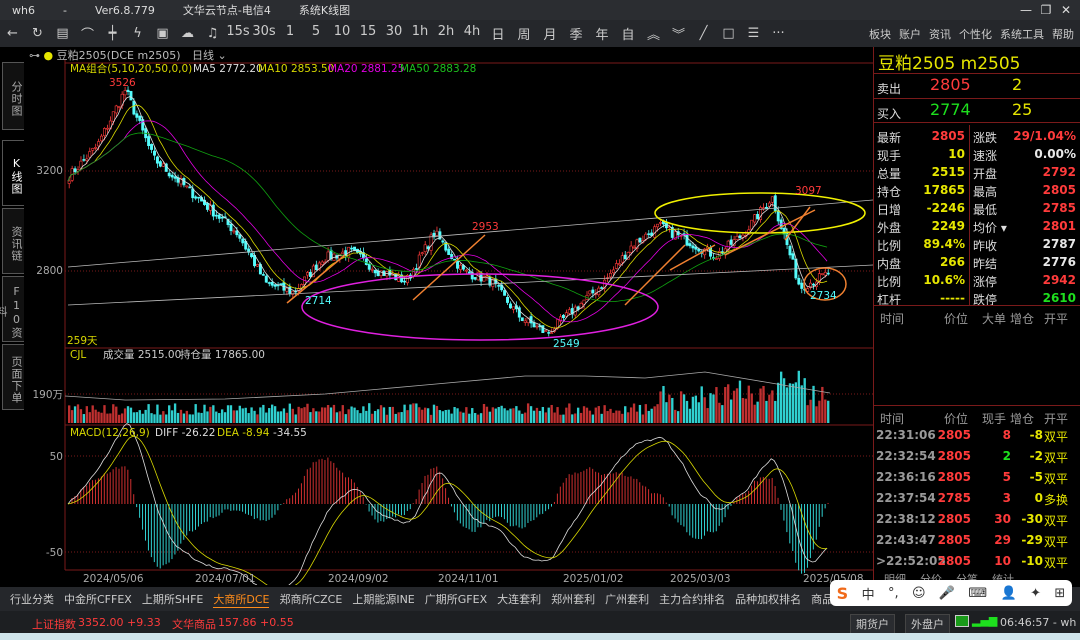 This screenshot has height=640, width=1080. I want to click on ime-button: 中, so click(868, 593).